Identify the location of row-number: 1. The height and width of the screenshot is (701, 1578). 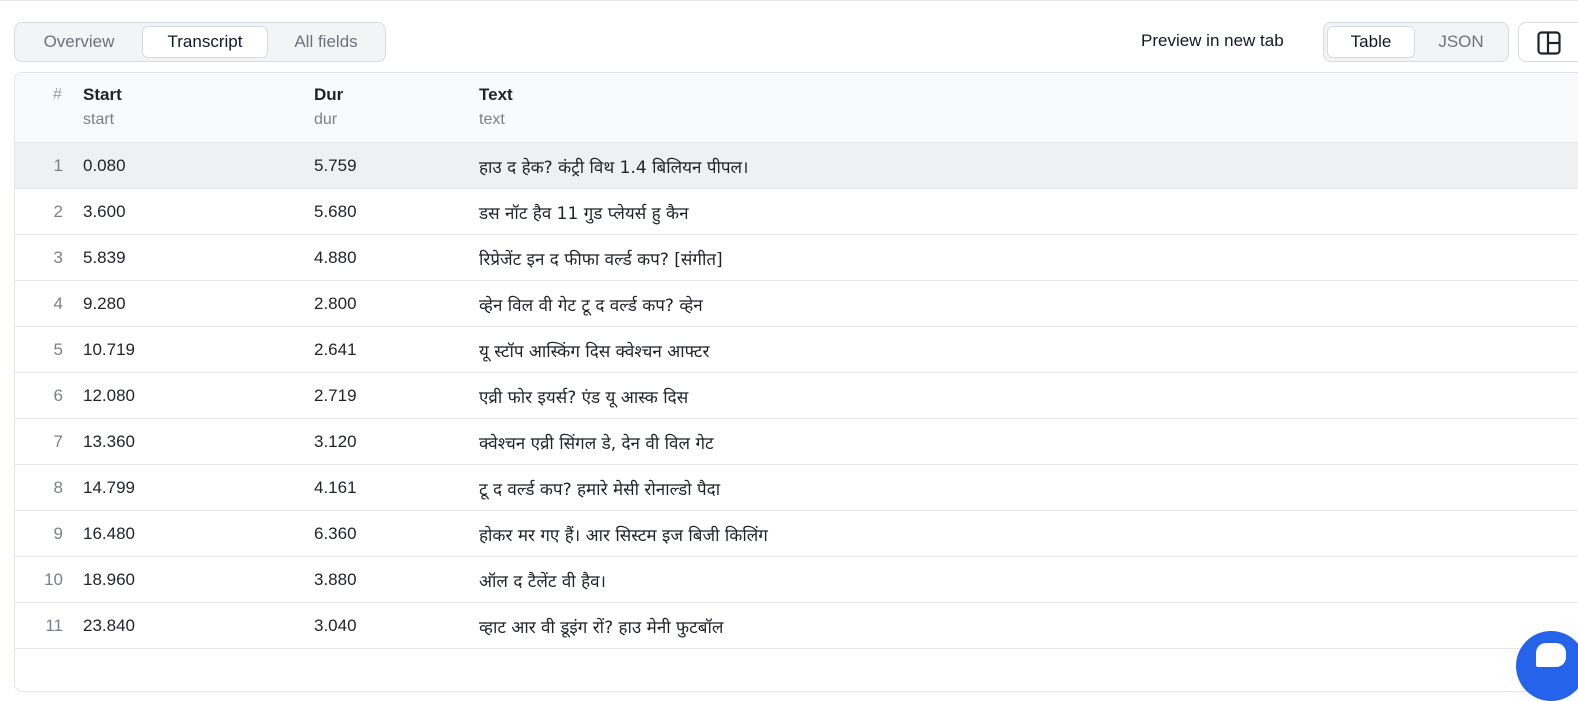
(58, 165).